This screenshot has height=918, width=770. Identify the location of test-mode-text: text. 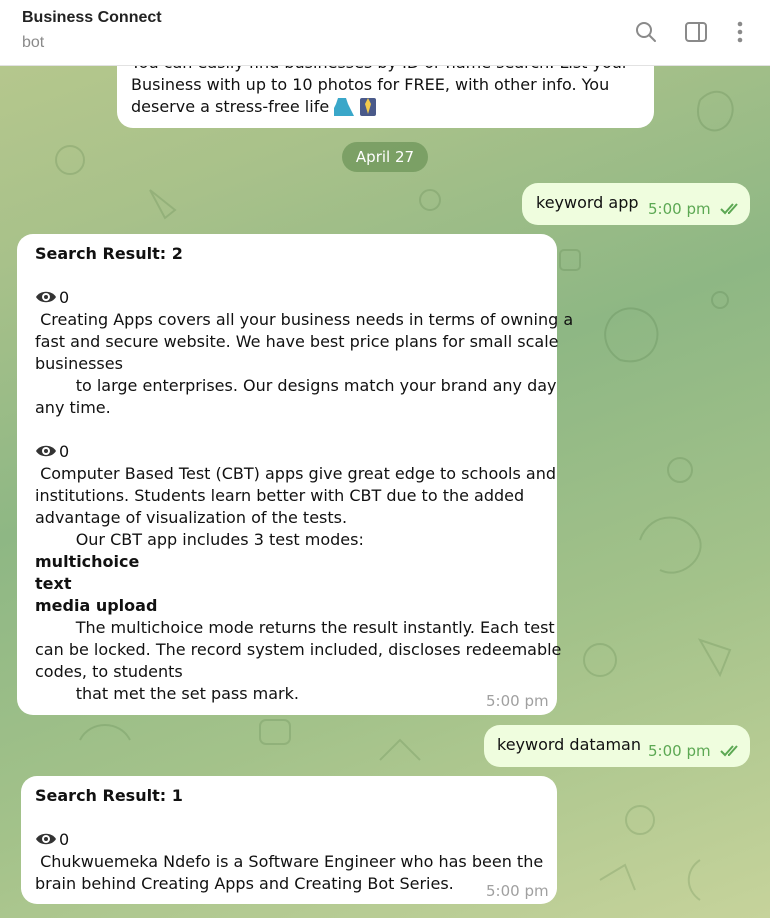
(53, 583).